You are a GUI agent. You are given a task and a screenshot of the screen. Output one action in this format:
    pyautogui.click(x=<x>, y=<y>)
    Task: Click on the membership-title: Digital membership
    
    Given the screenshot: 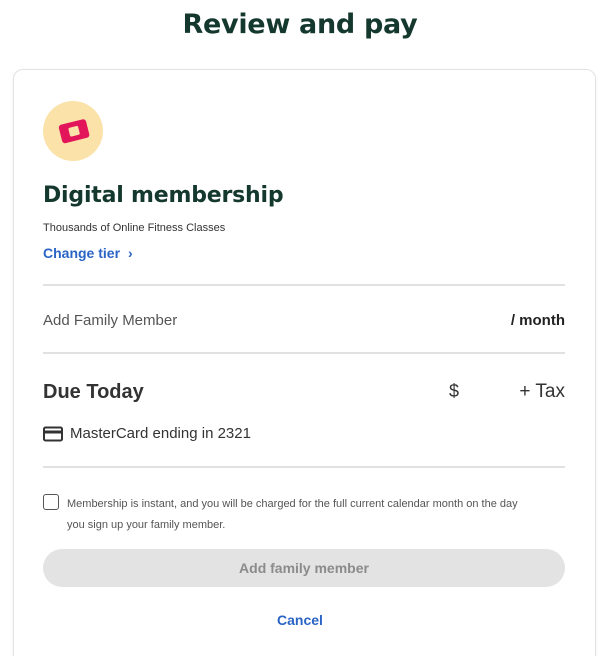 What is the action you would take?
    pyautogui.click(x=163, y=195)
    